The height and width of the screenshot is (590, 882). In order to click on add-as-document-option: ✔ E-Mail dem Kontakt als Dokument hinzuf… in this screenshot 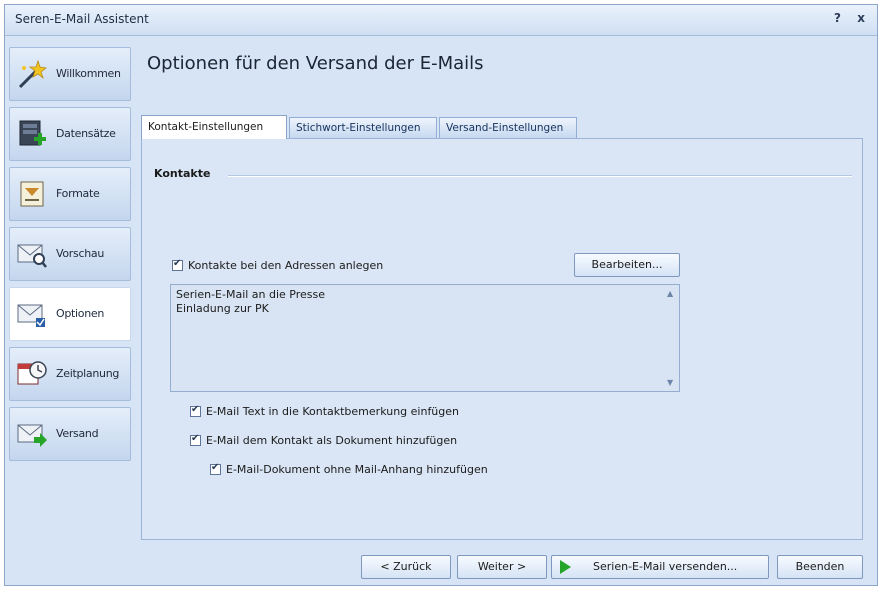, I will do `click(324, 440)`.